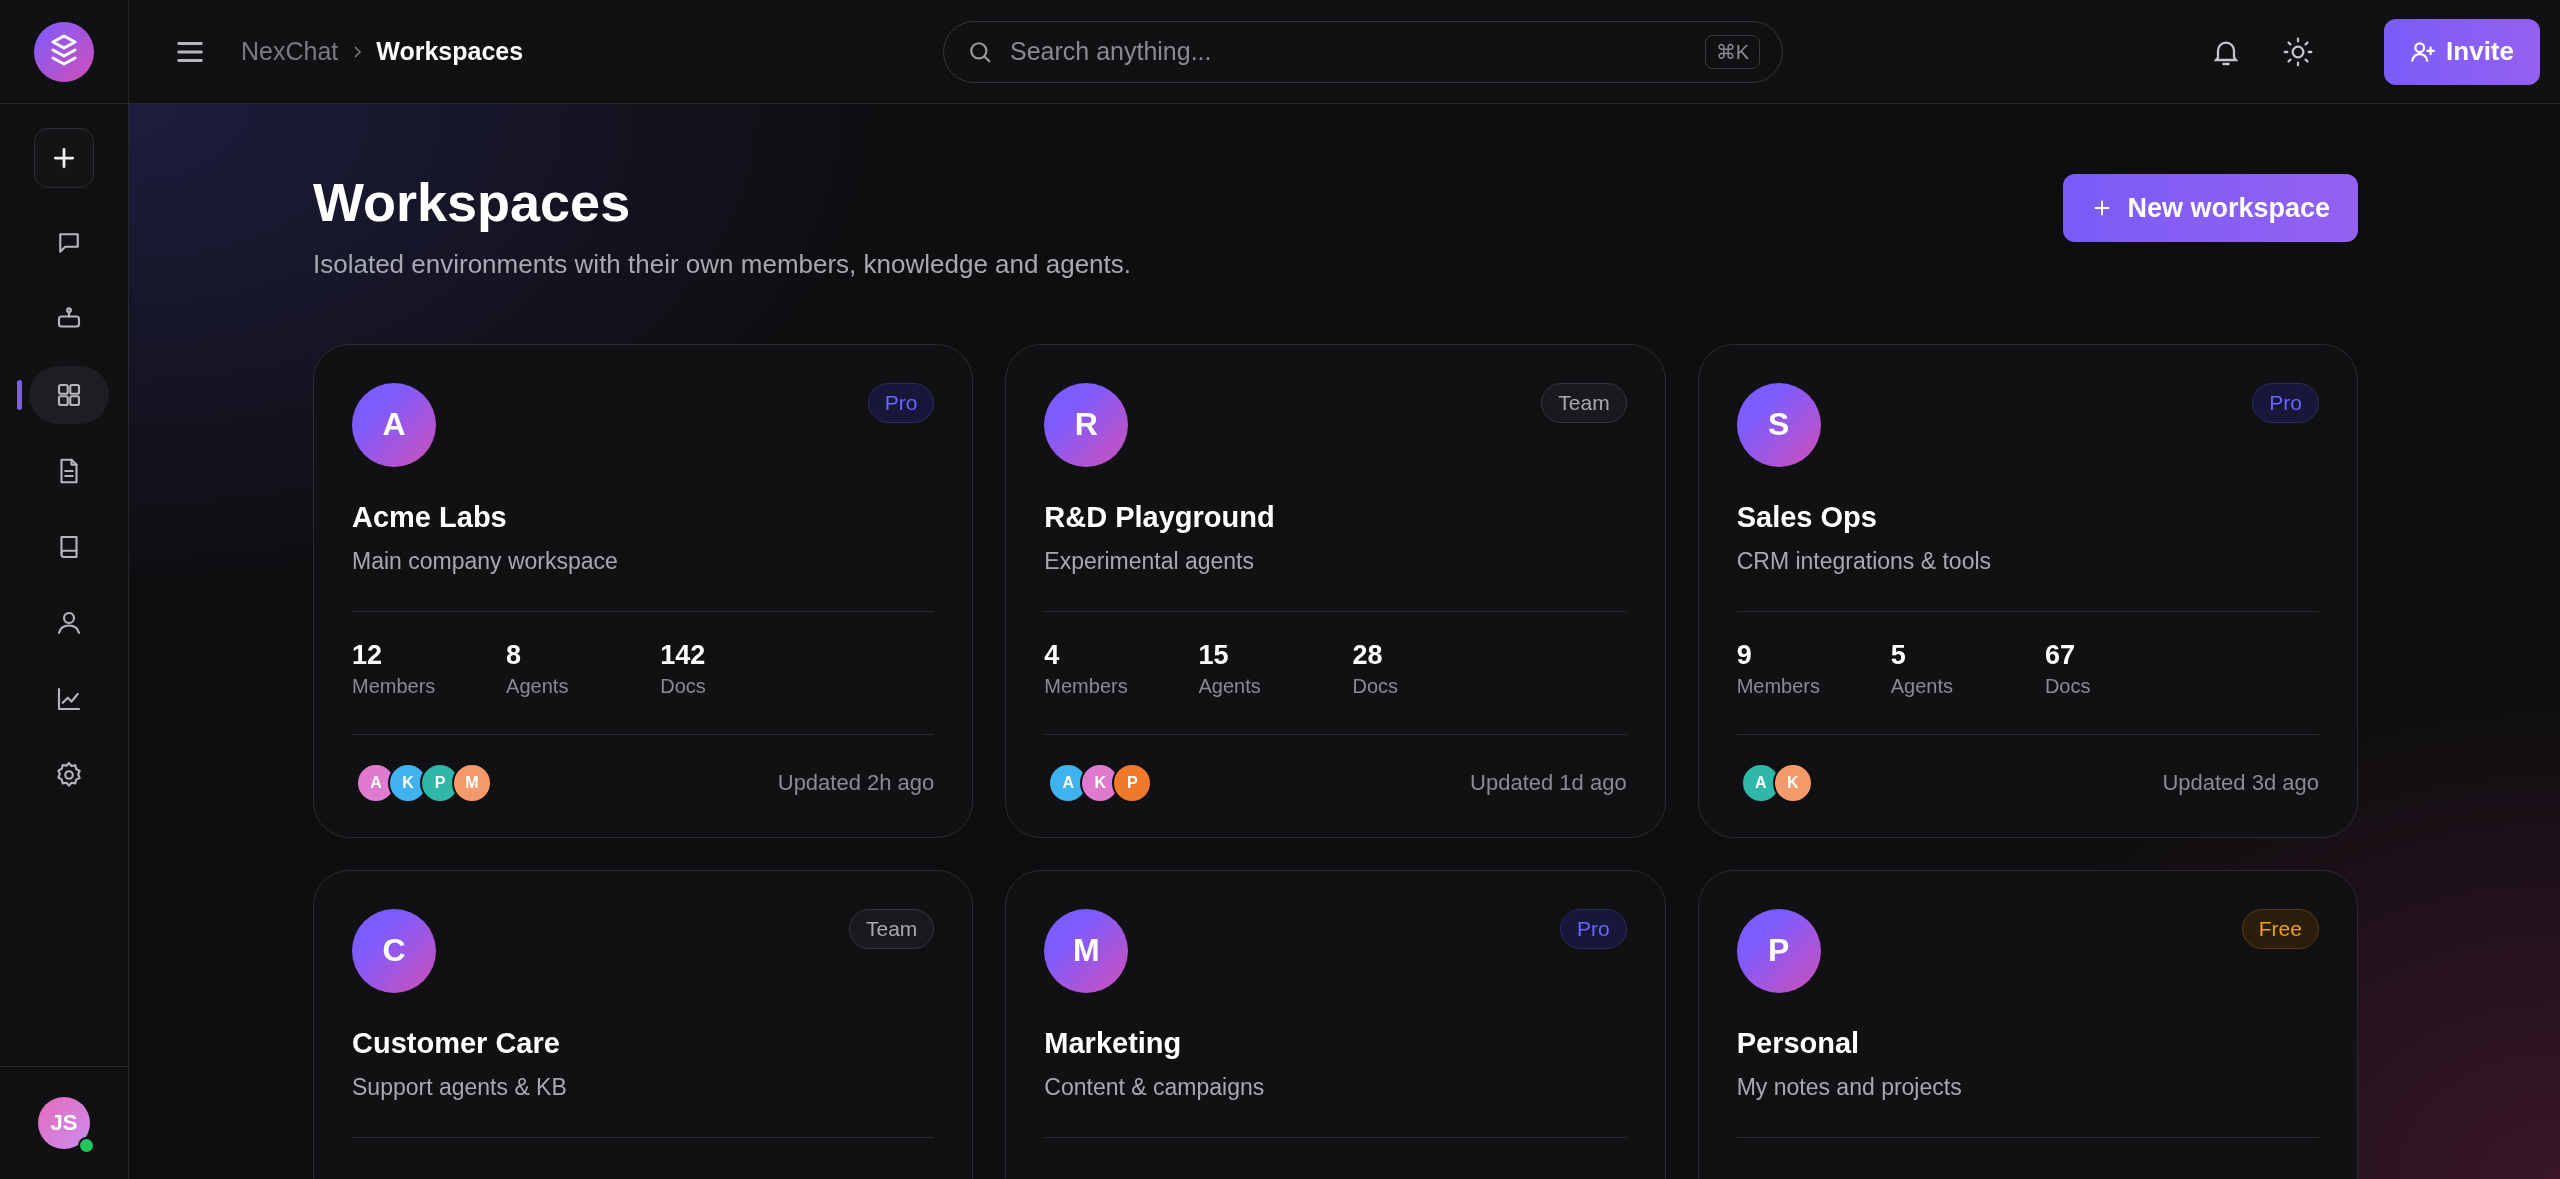 This screenshot has height=1179, width=2560. I want to click on sun-icon, so click(2298, 51).